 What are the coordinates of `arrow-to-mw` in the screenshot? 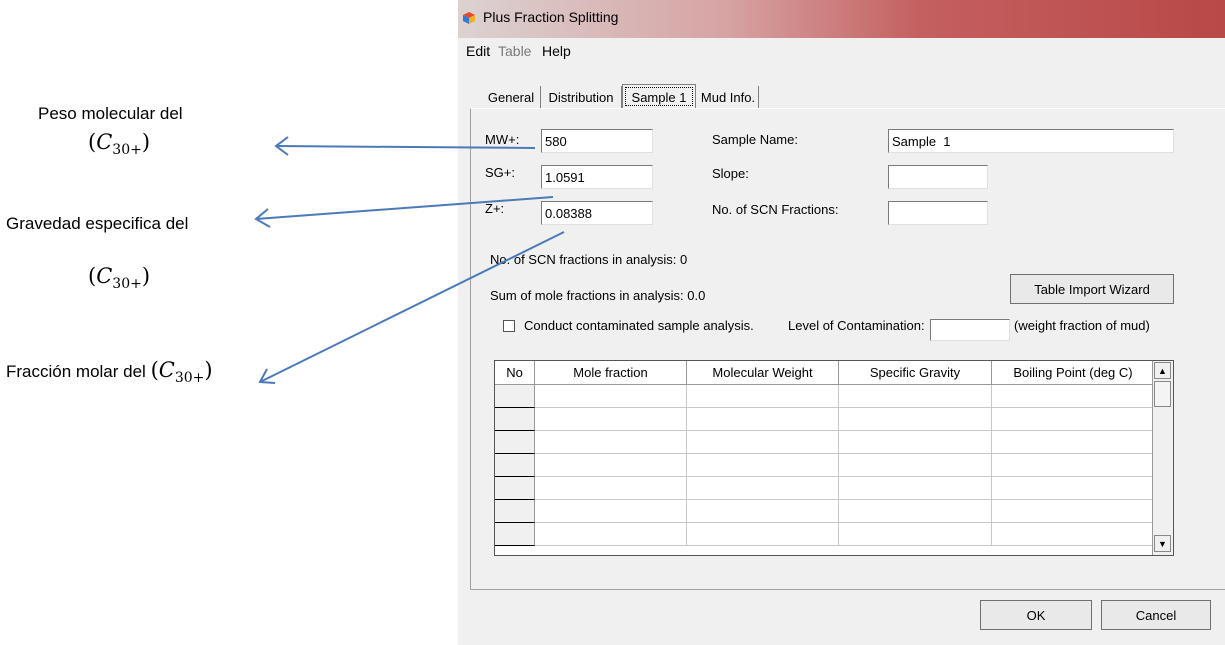 It's located at (405, 147).